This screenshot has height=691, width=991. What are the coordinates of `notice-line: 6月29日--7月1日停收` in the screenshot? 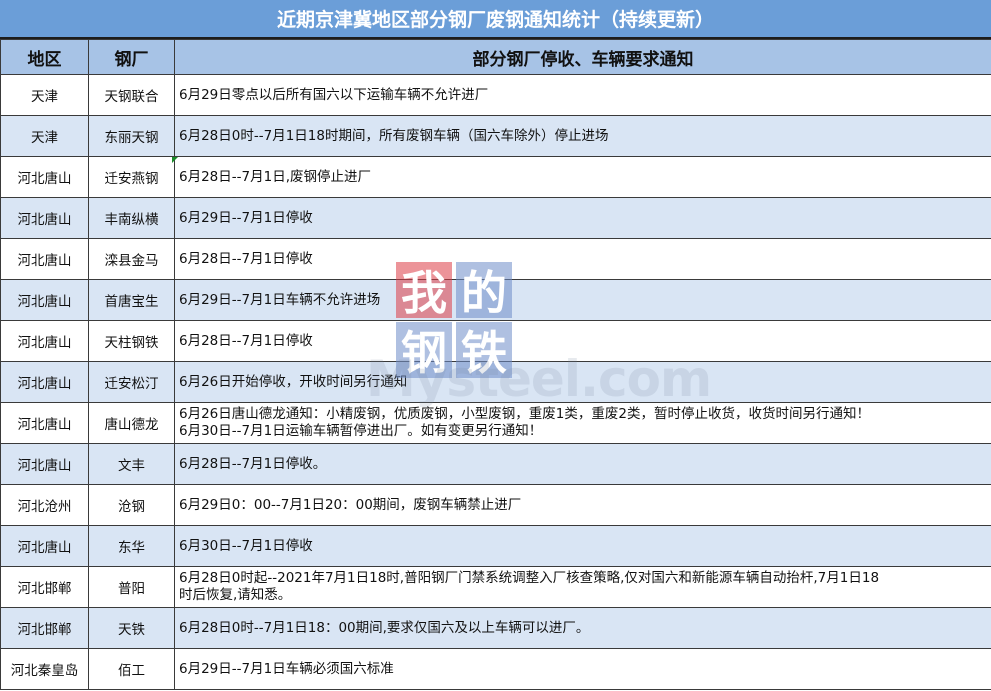 It's located at (246, 217).